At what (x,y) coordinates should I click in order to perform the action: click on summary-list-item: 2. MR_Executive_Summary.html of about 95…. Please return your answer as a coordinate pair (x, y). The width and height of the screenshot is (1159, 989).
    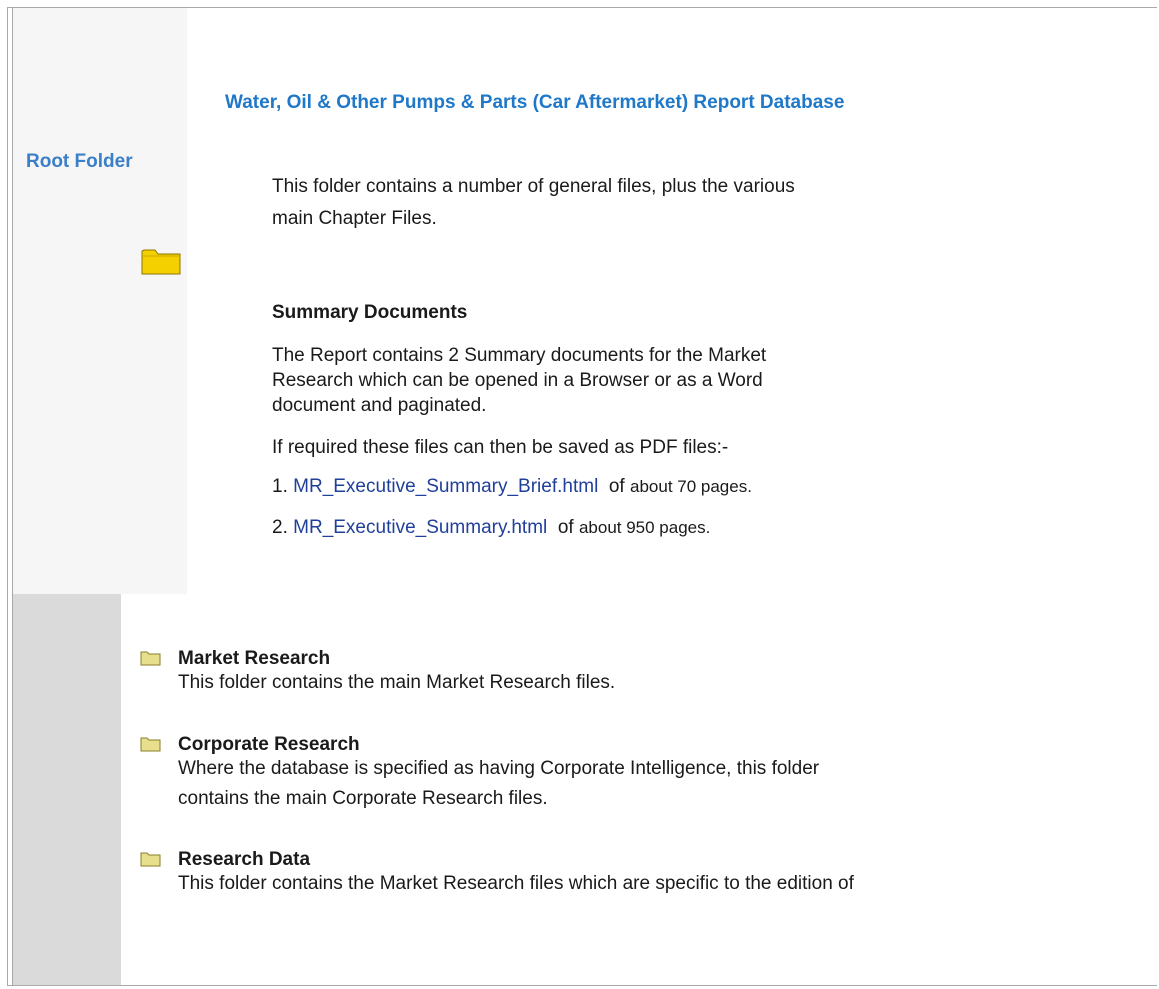
    Looking at the image, I should click on (491, 528).